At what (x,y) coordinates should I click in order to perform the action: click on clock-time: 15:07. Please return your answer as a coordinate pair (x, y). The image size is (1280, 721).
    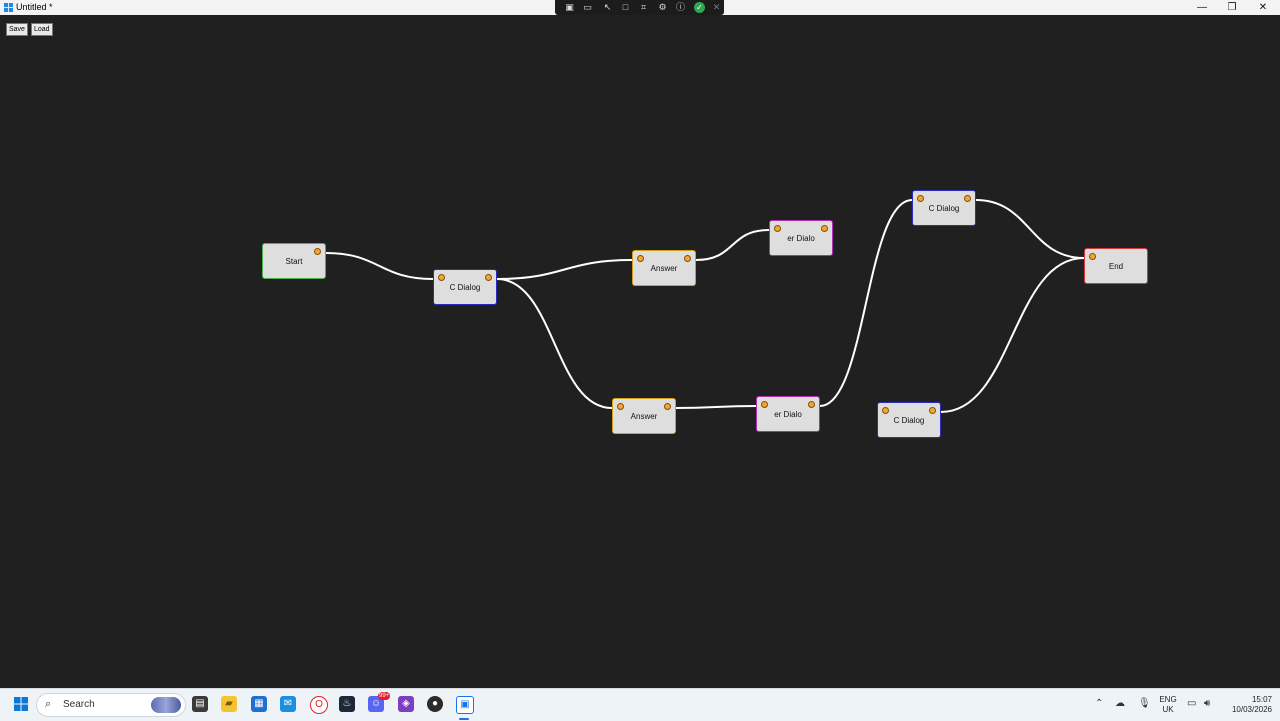
    Looking at the image, I should click on (1261, 699).